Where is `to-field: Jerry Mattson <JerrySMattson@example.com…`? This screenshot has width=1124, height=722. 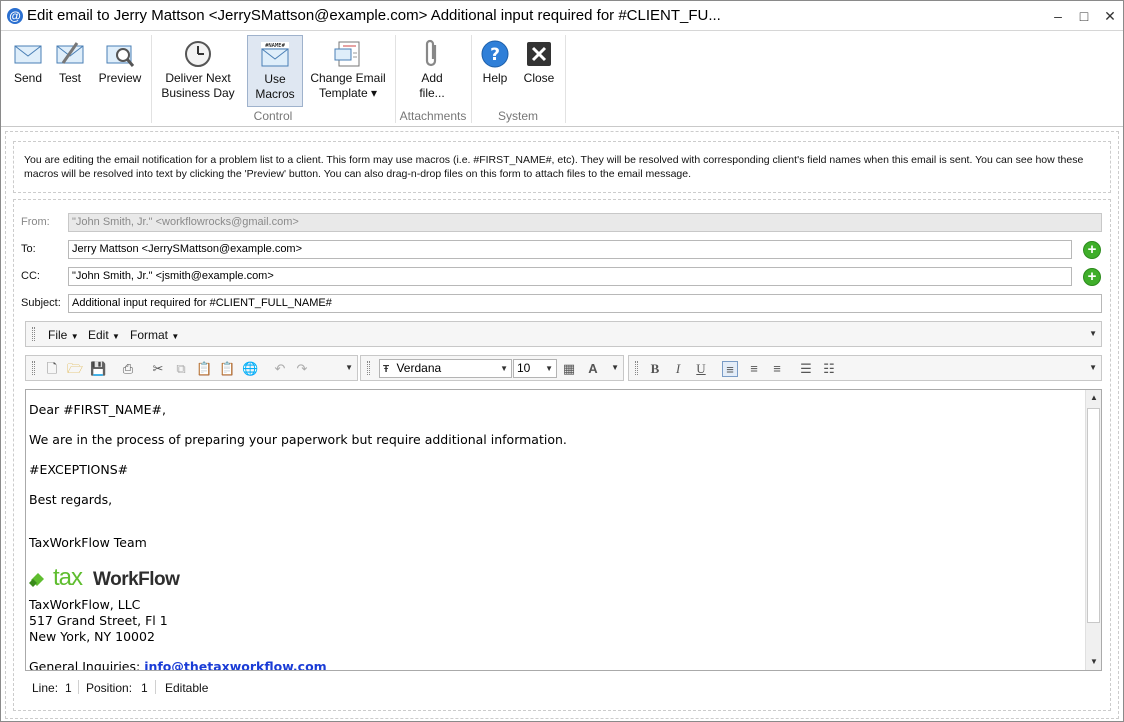
to-field: Jerry Mattson <JerrySMattson@example.com… is located at coordinates (570, 249).